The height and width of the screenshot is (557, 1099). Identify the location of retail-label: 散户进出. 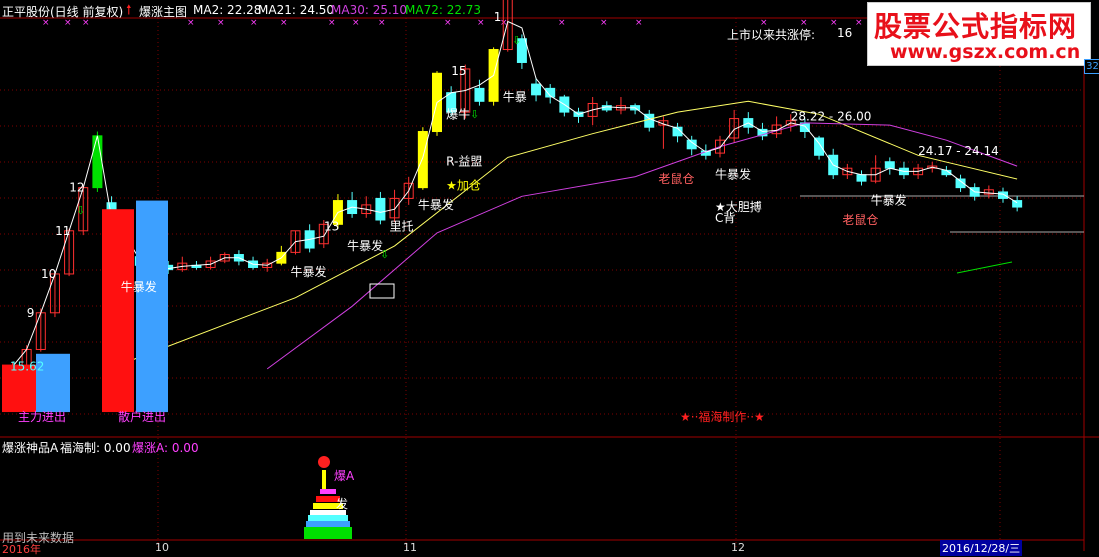
(142, 416).